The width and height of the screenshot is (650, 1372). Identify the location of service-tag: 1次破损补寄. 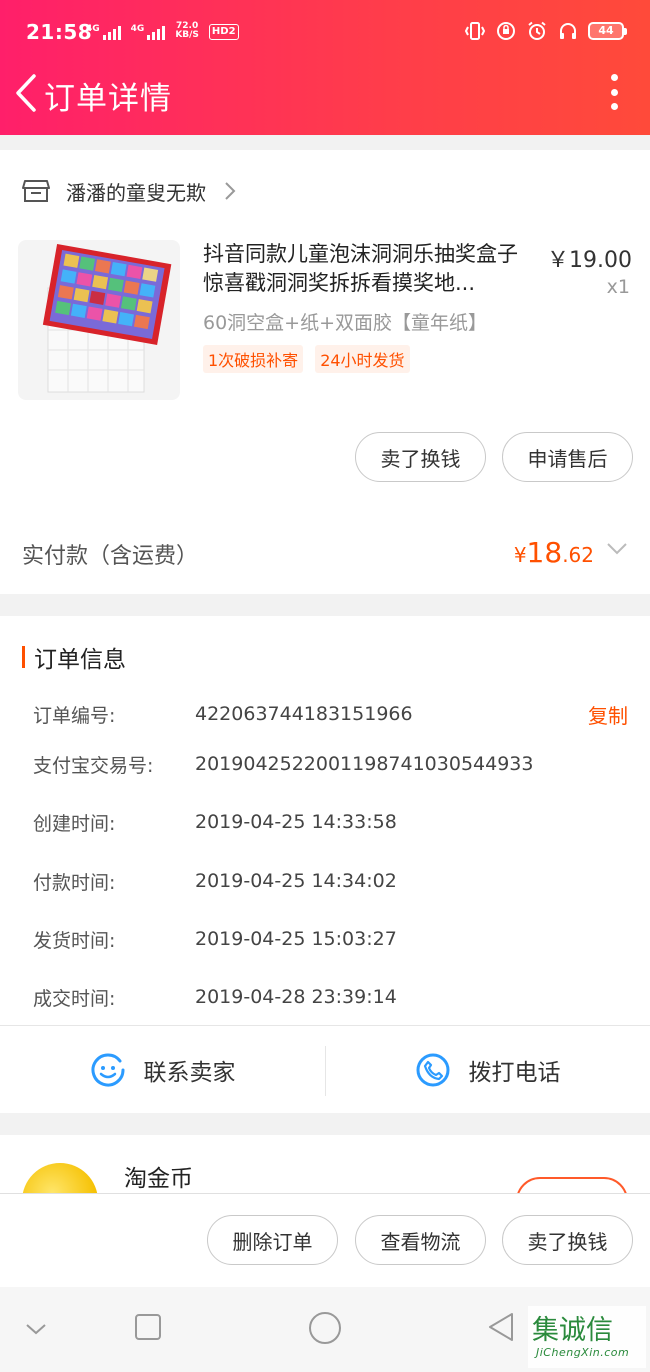
(253, 359).